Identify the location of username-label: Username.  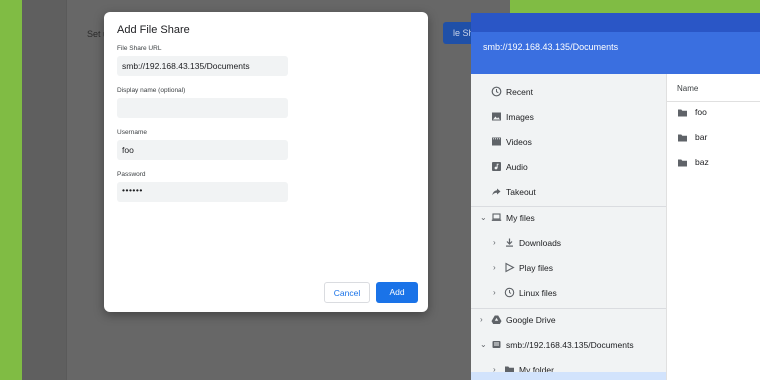
(132, 132).